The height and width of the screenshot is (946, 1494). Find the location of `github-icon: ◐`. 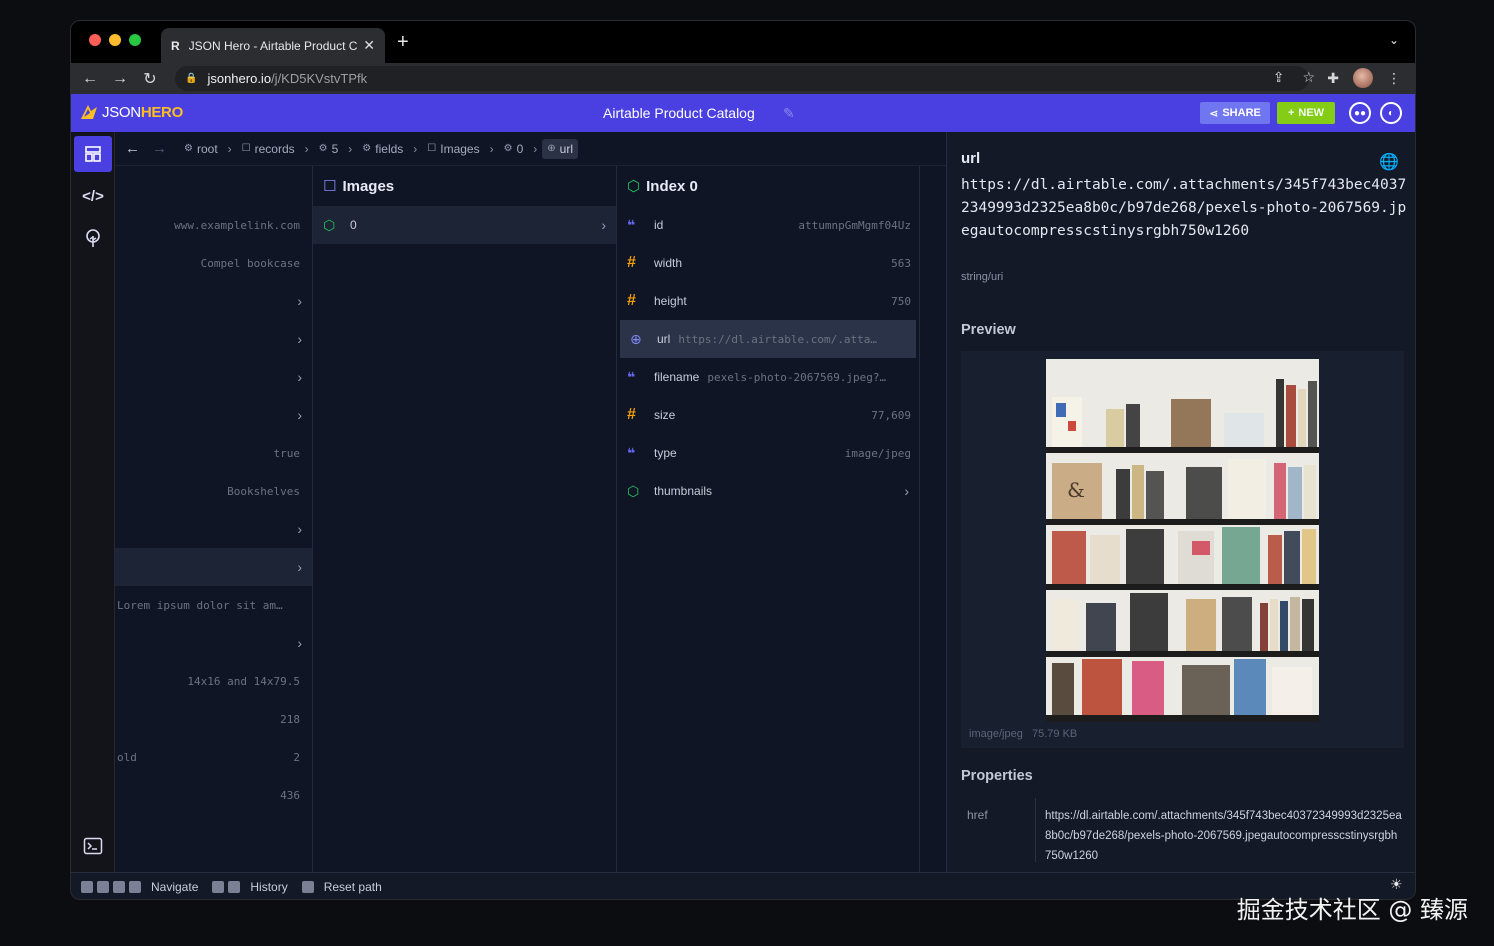

github-icon: ◐ is located at coordinates (1391, 113).